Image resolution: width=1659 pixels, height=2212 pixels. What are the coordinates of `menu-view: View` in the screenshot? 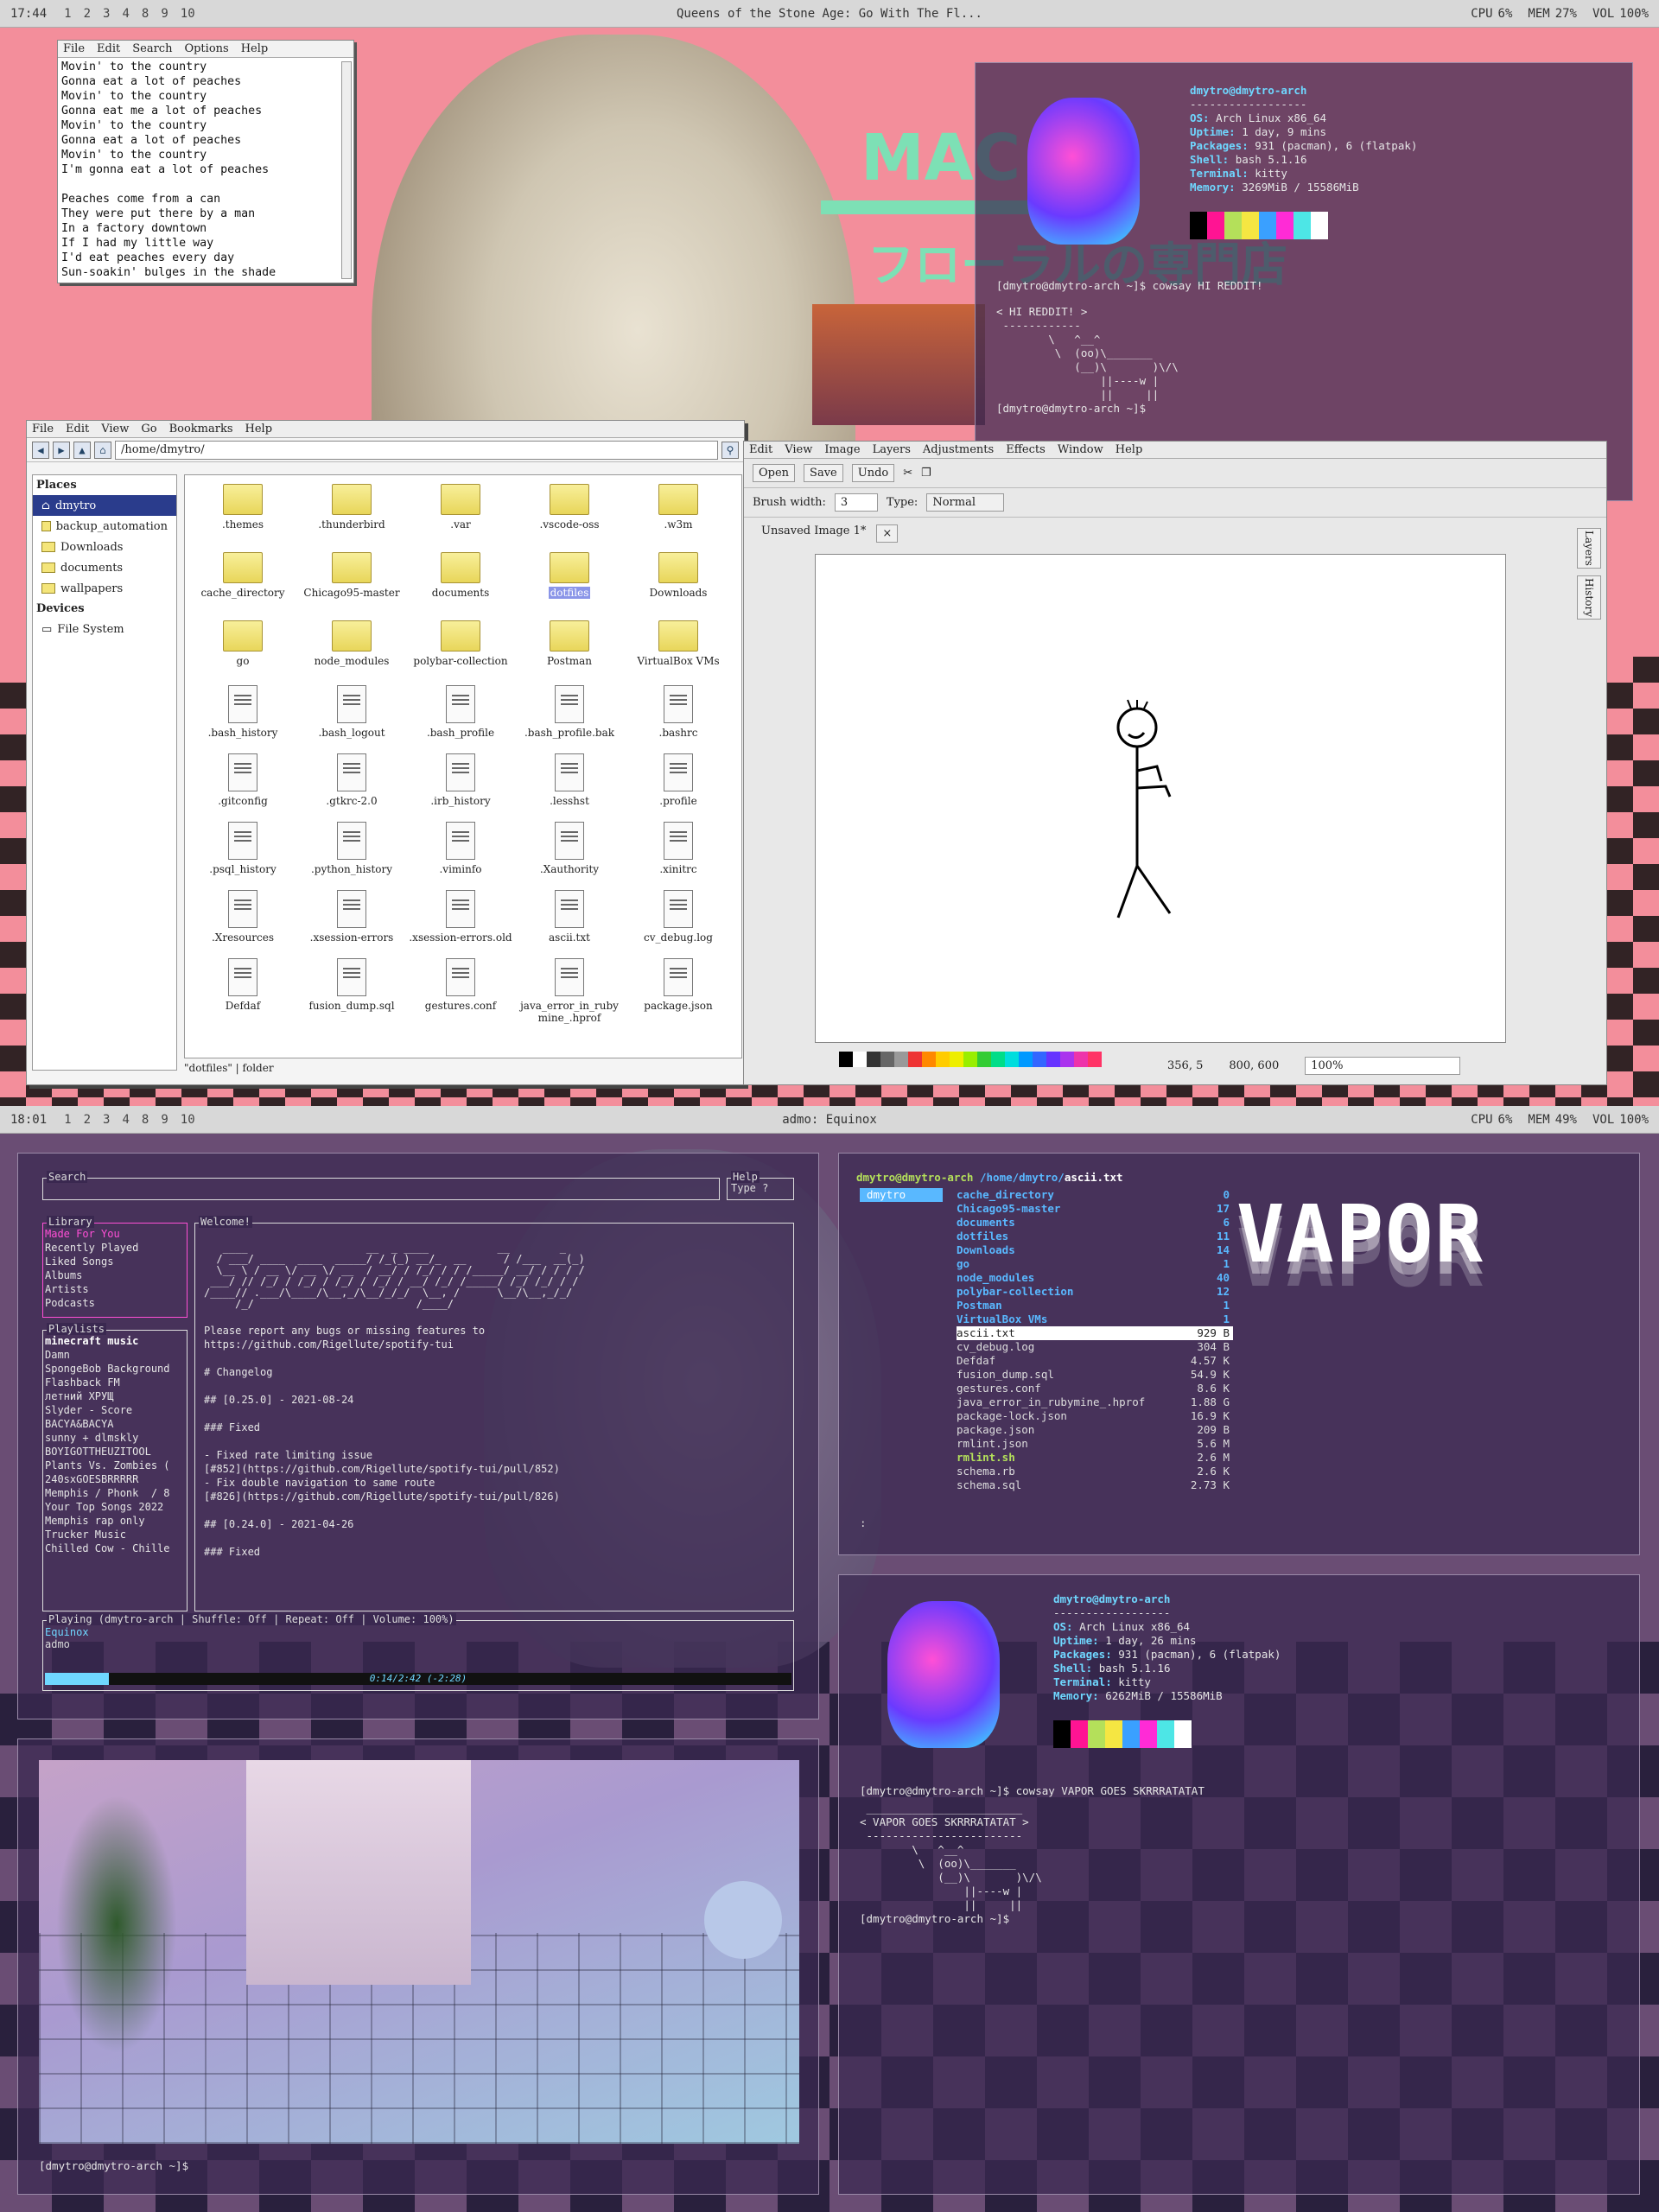 It's located at (798, 450).